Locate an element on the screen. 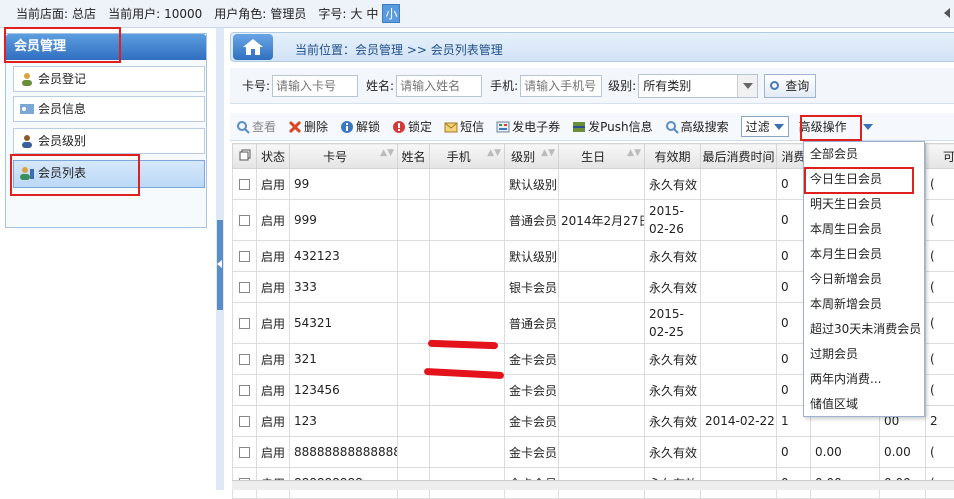 This screenshot has width=954, height=499. card-number-input is located at coordinates (315, 86).